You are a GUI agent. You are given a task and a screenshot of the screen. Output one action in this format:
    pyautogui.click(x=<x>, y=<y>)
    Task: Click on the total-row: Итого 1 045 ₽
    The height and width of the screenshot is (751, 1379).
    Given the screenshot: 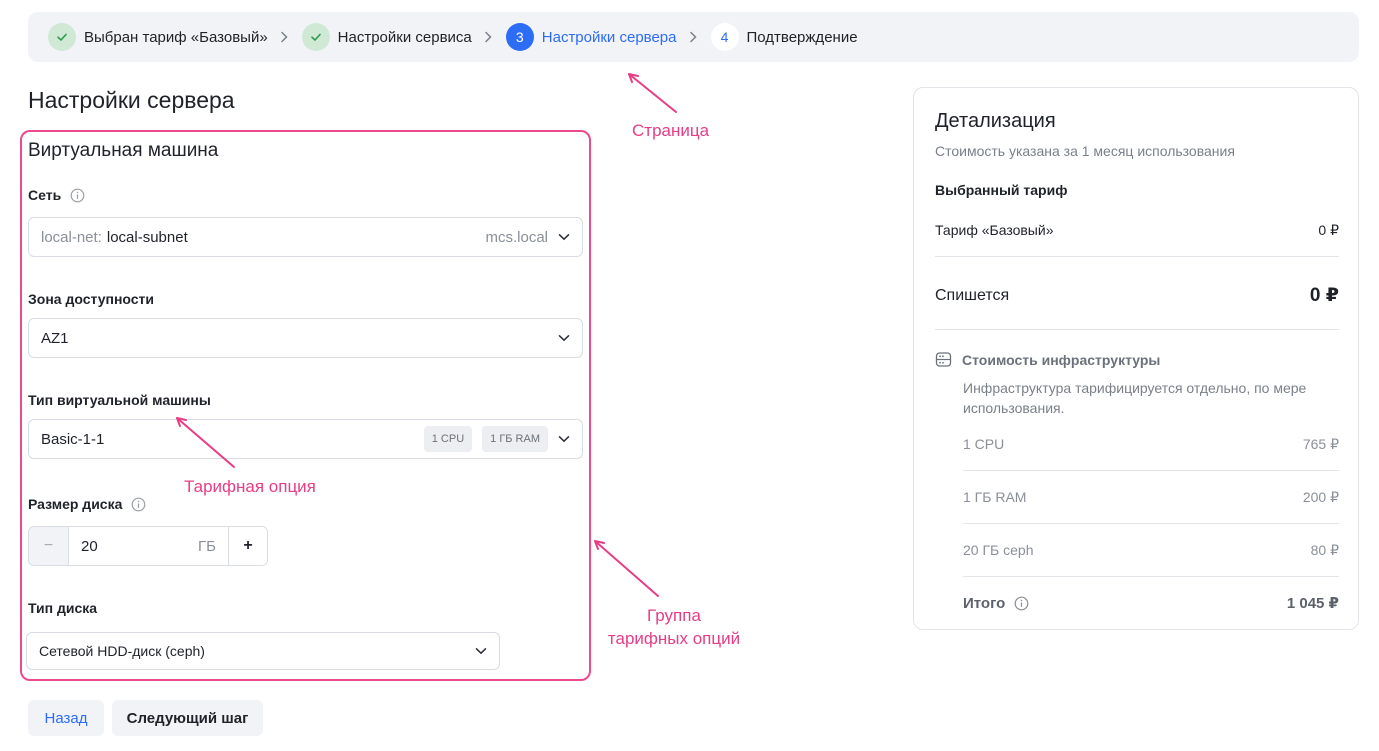 What is the action you would take?
    pyautogui.click(x=1151, y=603)
    